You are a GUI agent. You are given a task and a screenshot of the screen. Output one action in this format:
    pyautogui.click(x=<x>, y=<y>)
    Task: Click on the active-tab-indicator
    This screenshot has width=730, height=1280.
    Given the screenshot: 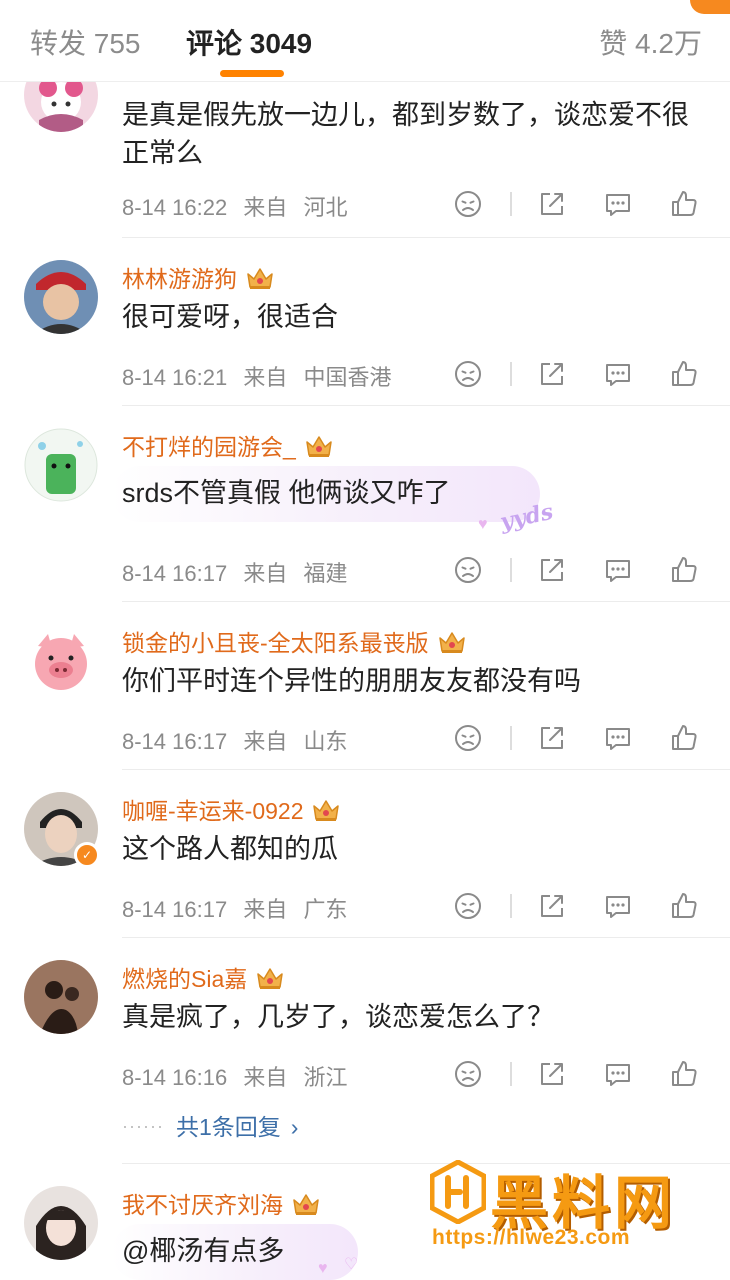 What is the action you would take?
    pyautogui.click(x=252, y=73)
    